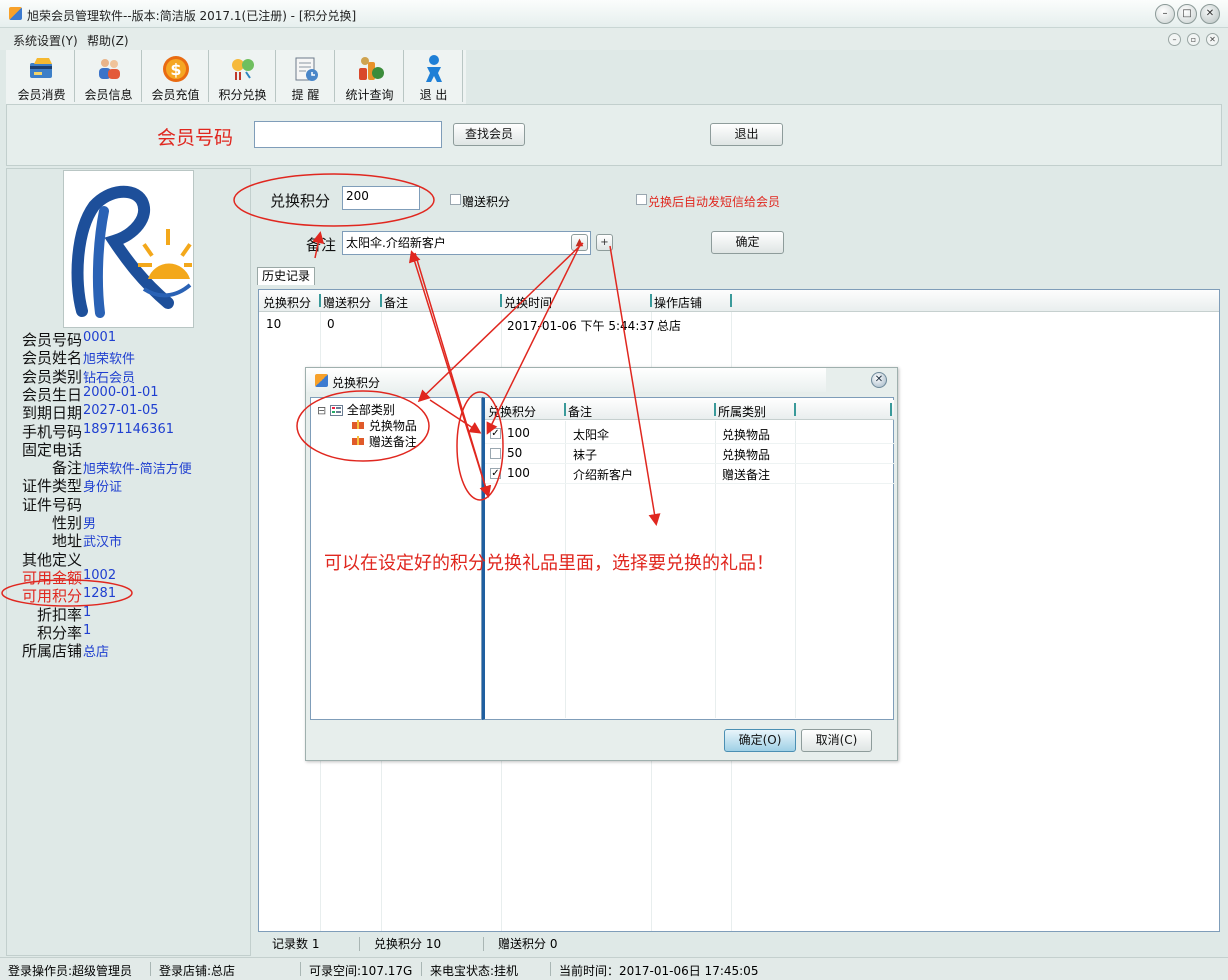 This screenshot has width=1228, height=980. I want to click on toolbar-member-info-button: 会员信息, so click(109, 76).